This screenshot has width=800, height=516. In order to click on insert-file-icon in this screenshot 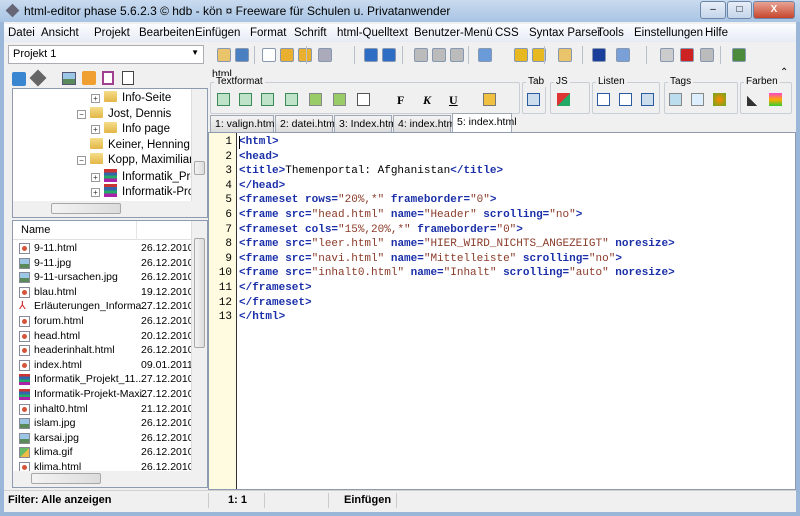, I will do `click(565, 55)`.